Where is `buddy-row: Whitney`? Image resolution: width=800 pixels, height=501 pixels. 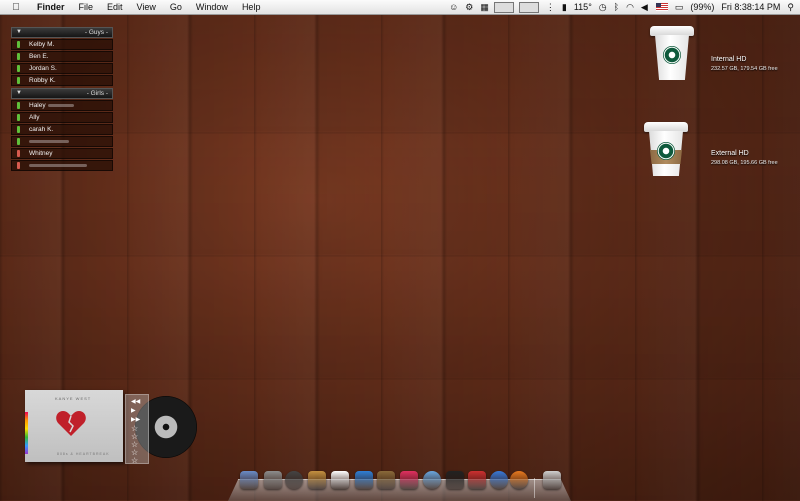 buddy-row: Whitney is located at coordinates (62, 153).